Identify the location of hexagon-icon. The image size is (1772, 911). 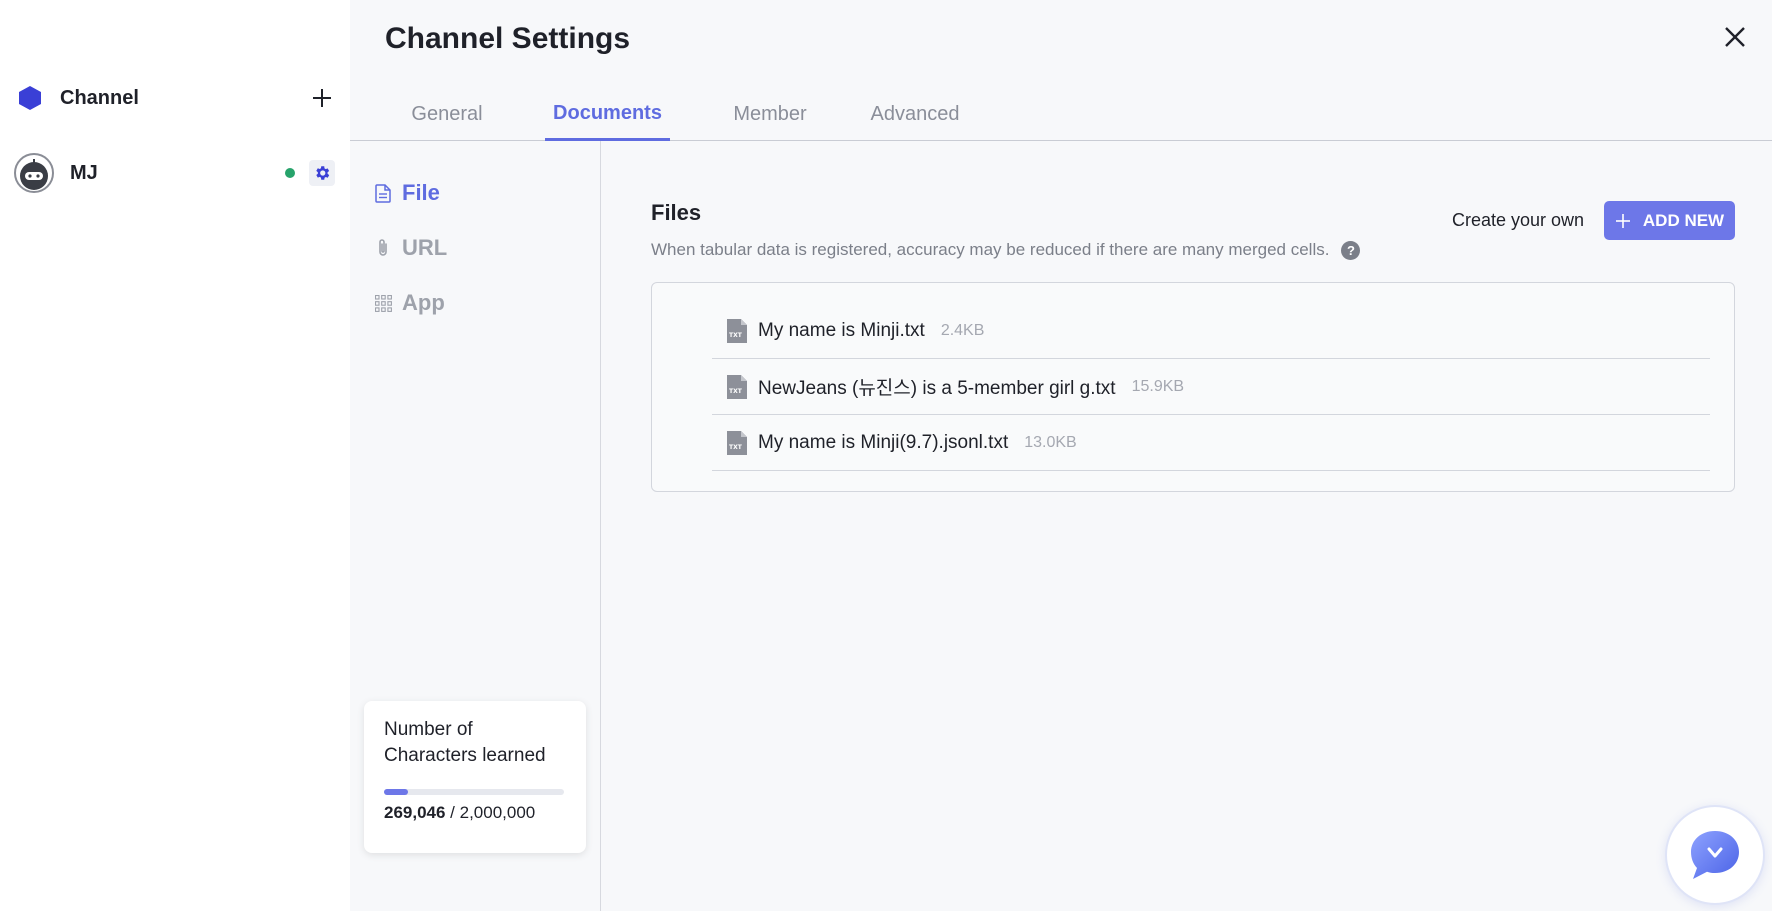
(30, 98).